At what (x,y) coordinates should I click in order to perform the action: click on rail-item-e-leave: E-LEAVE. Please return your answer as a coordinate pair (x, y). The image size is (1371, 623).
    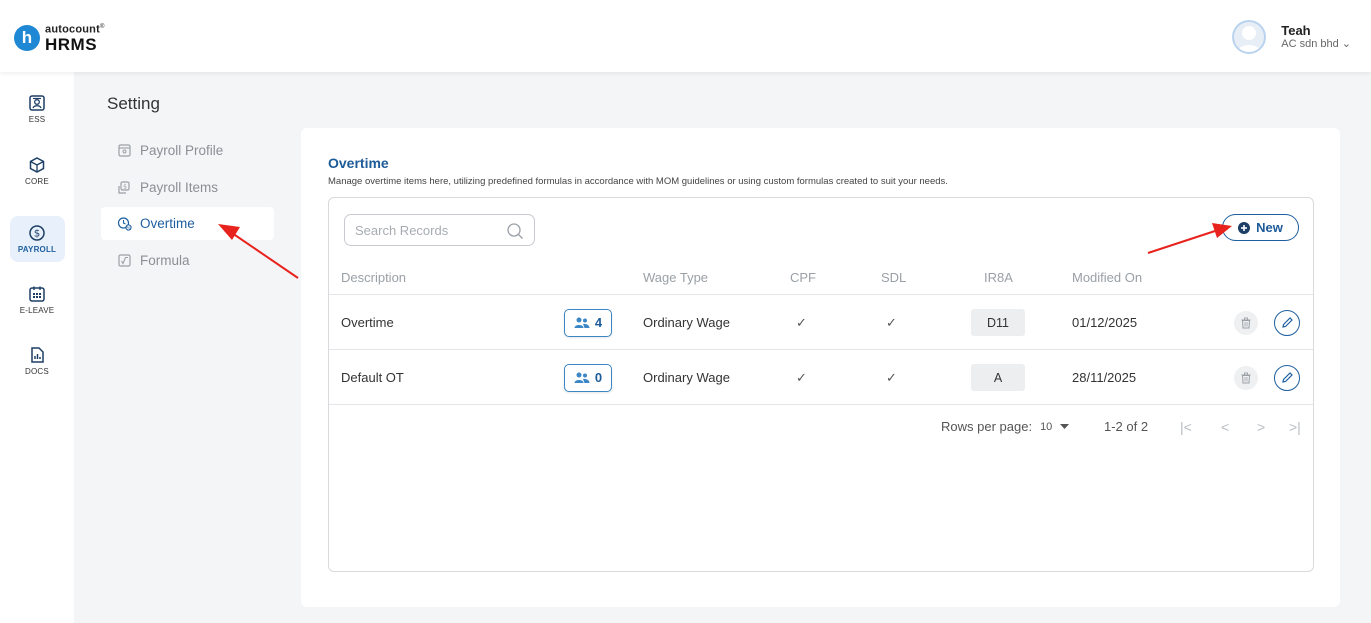
    Looking at the image, I should click on (37, 300).